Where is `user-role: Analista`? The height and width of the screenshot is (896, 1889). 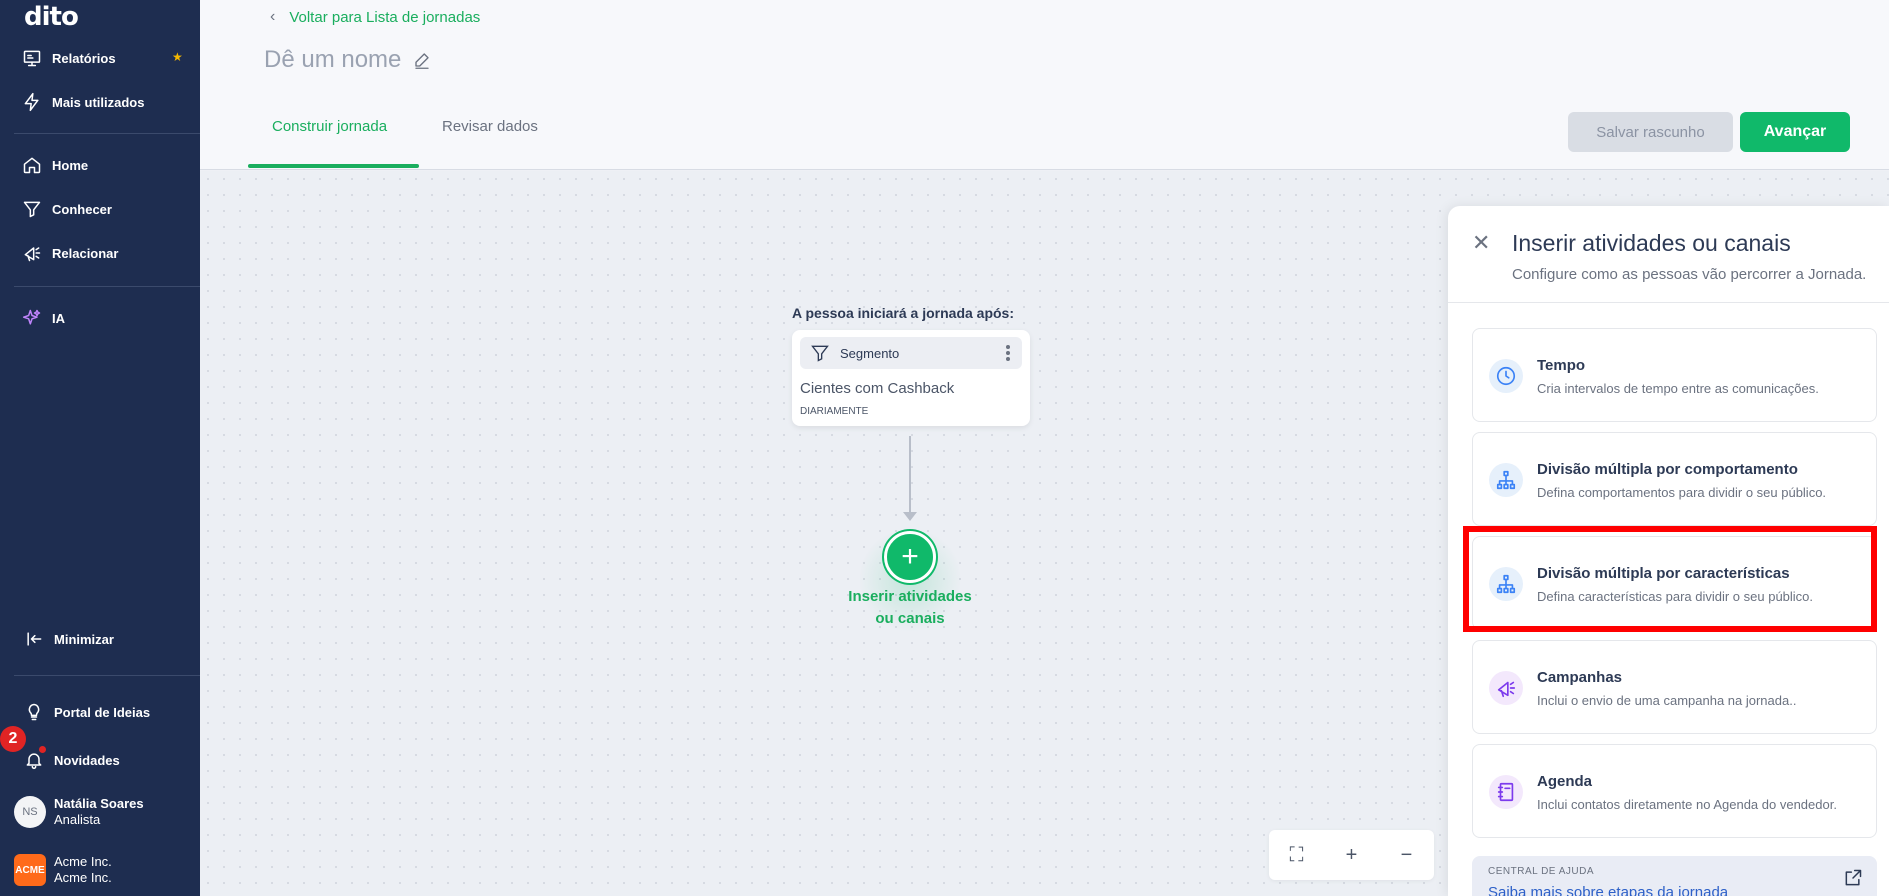
user-role: Analista is located at coordinates (77, 819).